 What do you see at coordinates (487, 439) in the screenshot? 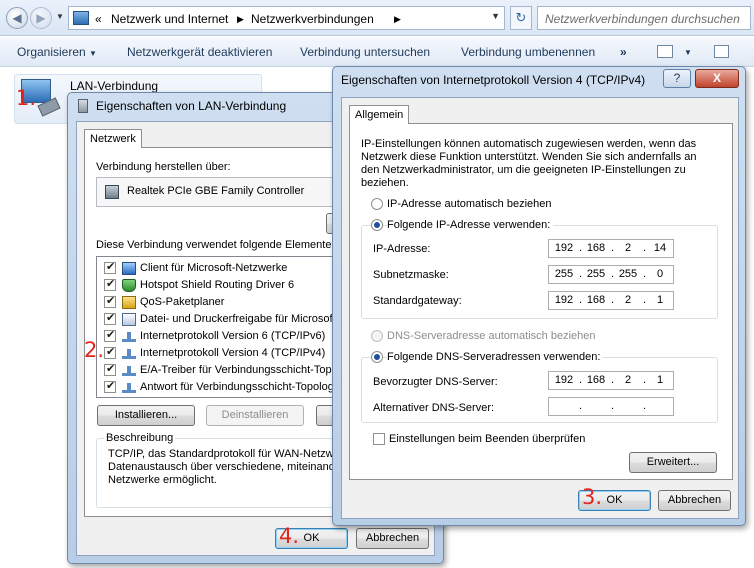
I see `validate-settings-label: Einstellungen beim Beenden überprüfen` at bounding box center [487, 439].